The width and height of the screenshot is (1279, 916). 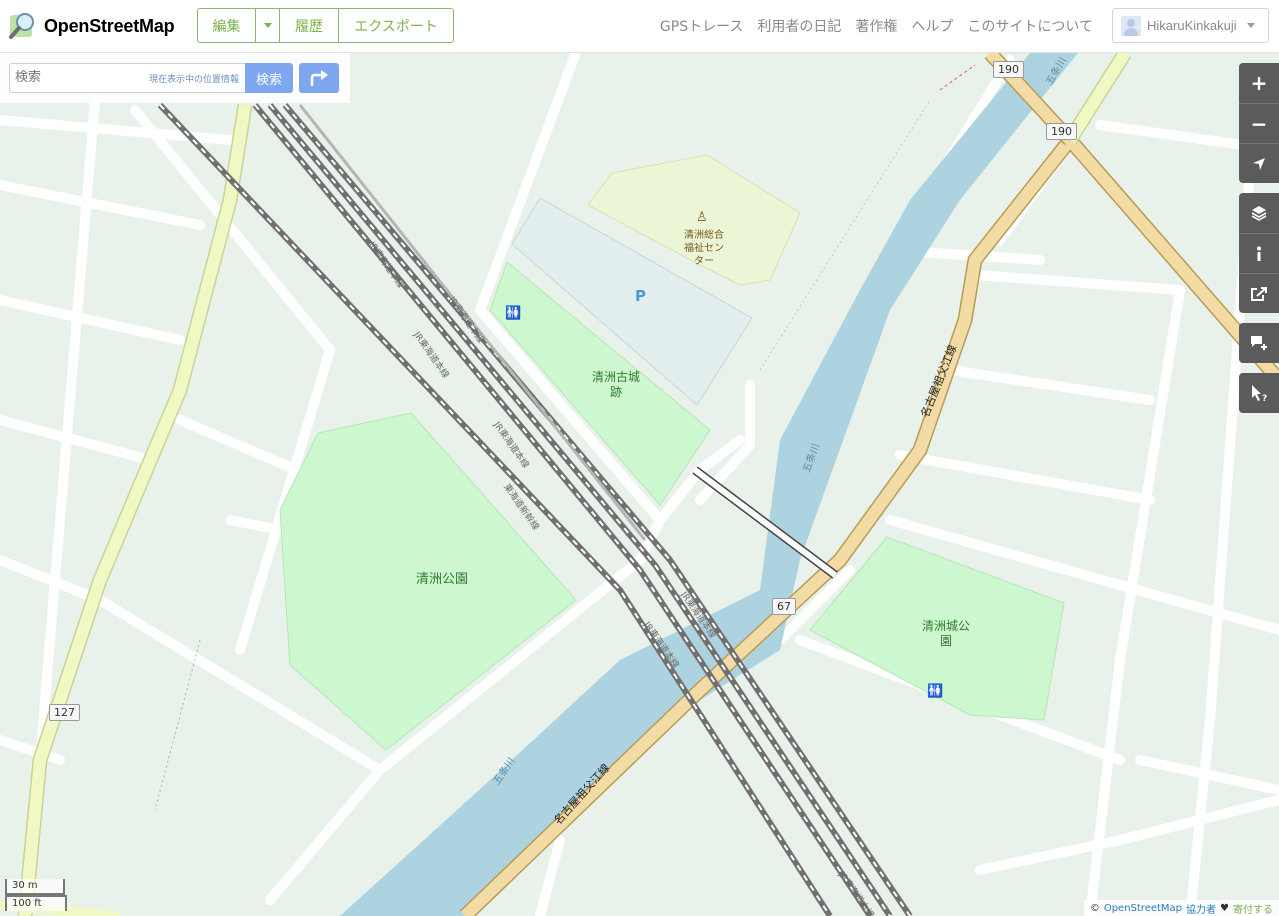 What do you see at coordinates (442, 579) in the screenshot?
I see `label-seisu-park: 清洲公園` at bounding box center [442, 579].